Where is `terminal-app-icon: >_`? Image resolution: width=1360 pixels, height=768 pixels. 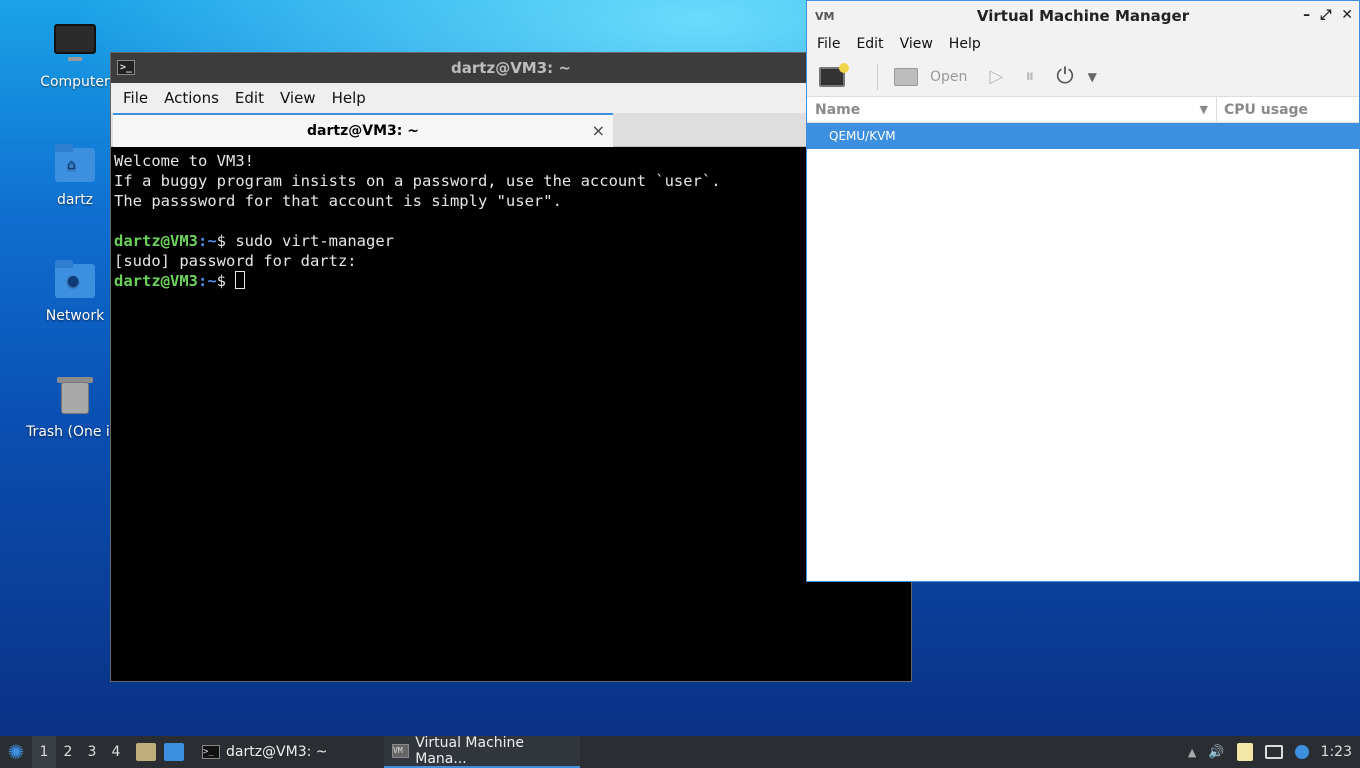
terminal-app-icon: >_ is located at coordinates (126, 67).